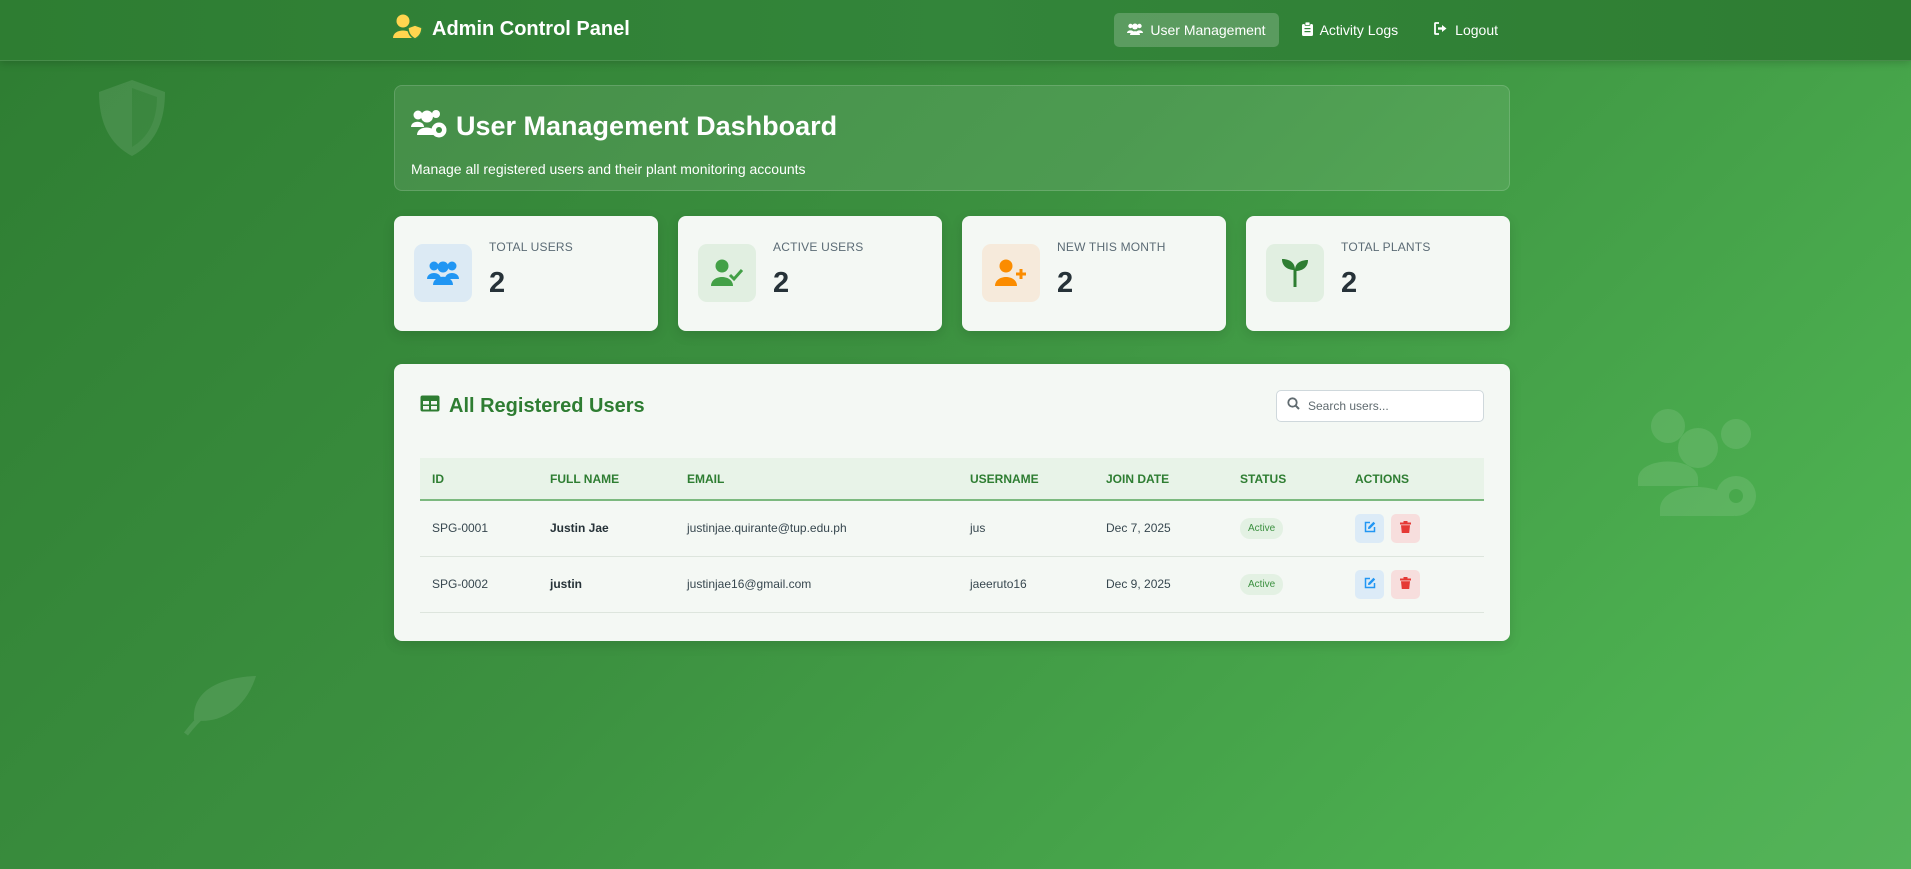 The width and height of the screenshot is (1911, 869). Describe the element at coordinates (547, 405) in the screenshot. I see `users-panel-title-text: All Registered Users` at that location.